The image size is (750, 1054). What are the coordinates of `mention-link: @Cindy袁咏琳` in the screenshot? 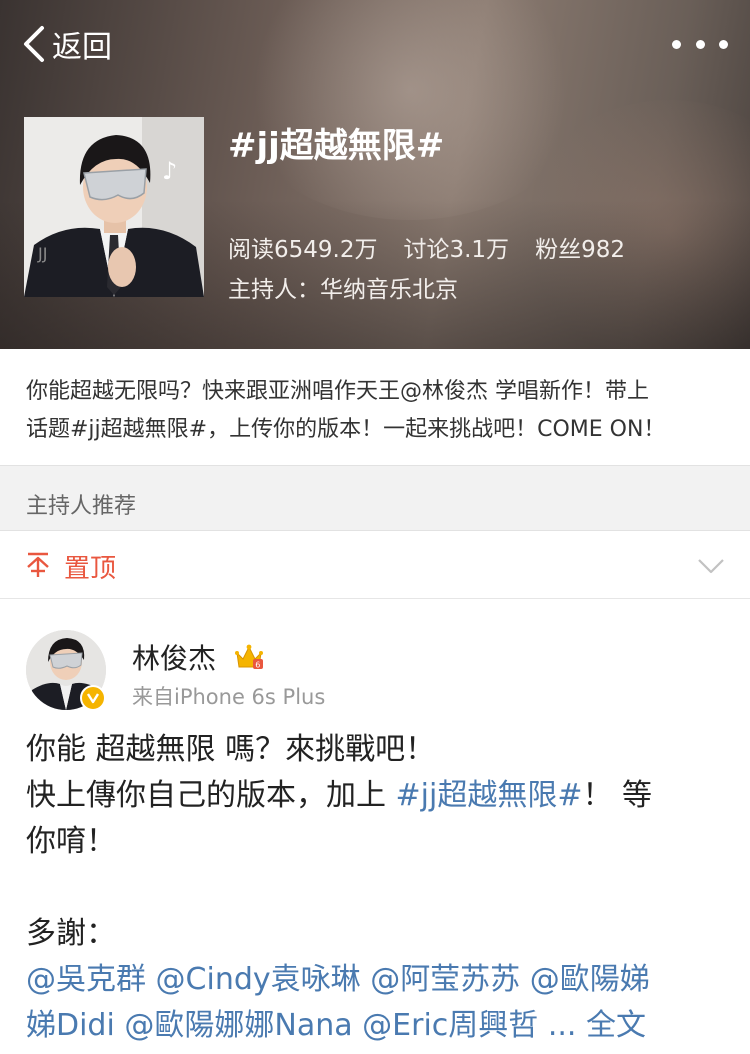 It's located at (258, 979).